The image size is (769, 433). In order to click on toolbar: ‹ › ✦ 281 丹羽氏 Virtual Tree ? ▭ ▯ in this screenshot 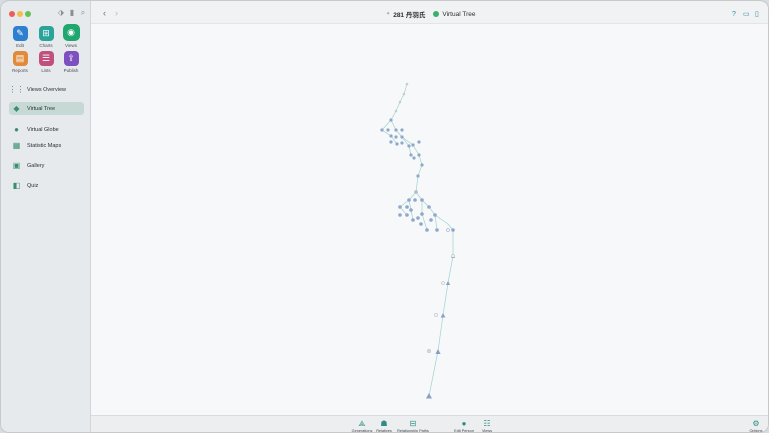, I will do `click(429, 13)`.